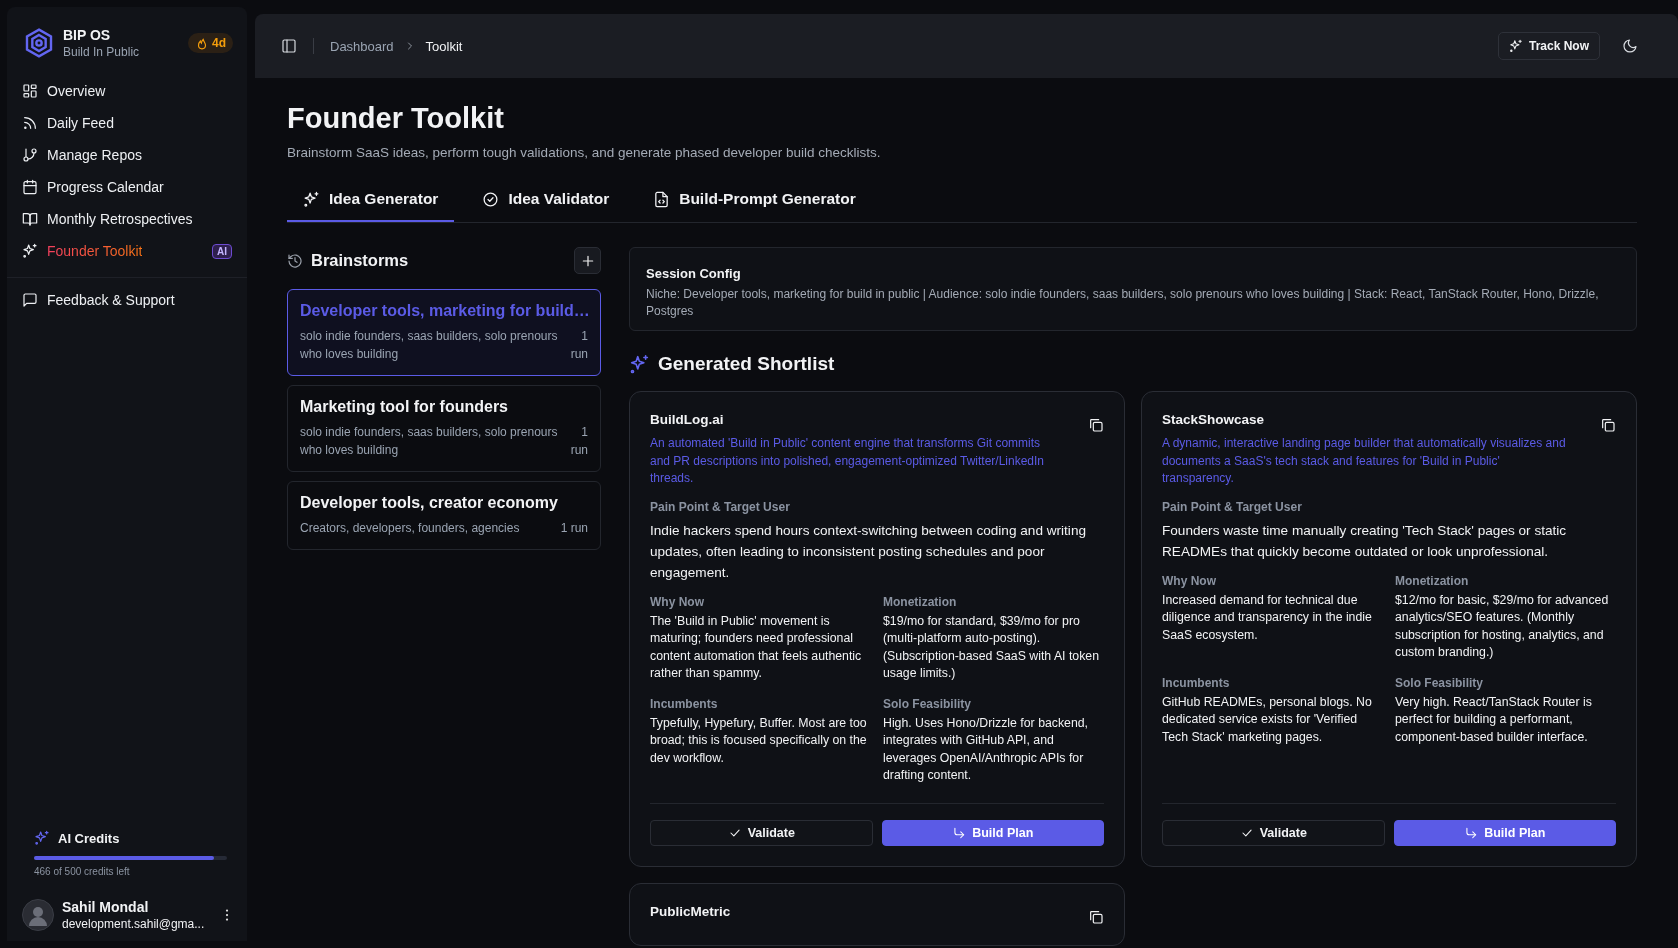 This screenshot has width=1678, height=948. What do you see at coordinates (127, 91) in the screenshot?
I see `sidebar-item: Overview` at bounding box center [127, 91].